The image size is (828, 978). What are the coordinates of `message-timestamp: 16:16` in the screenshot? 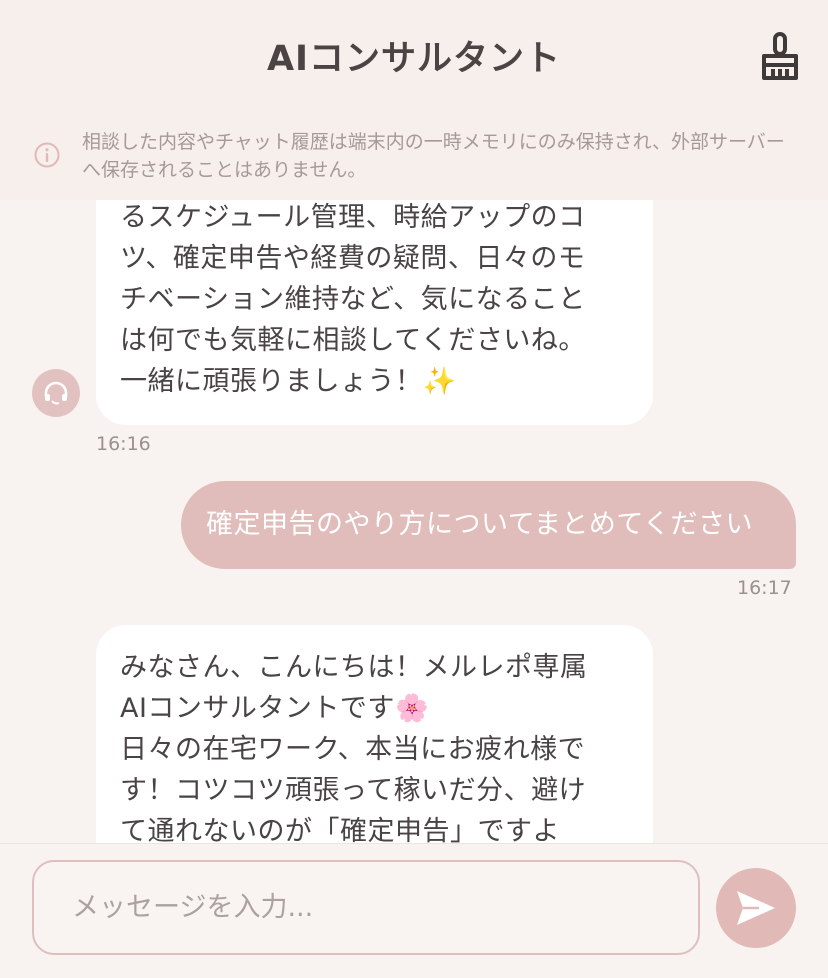 It's located at (123, 444).